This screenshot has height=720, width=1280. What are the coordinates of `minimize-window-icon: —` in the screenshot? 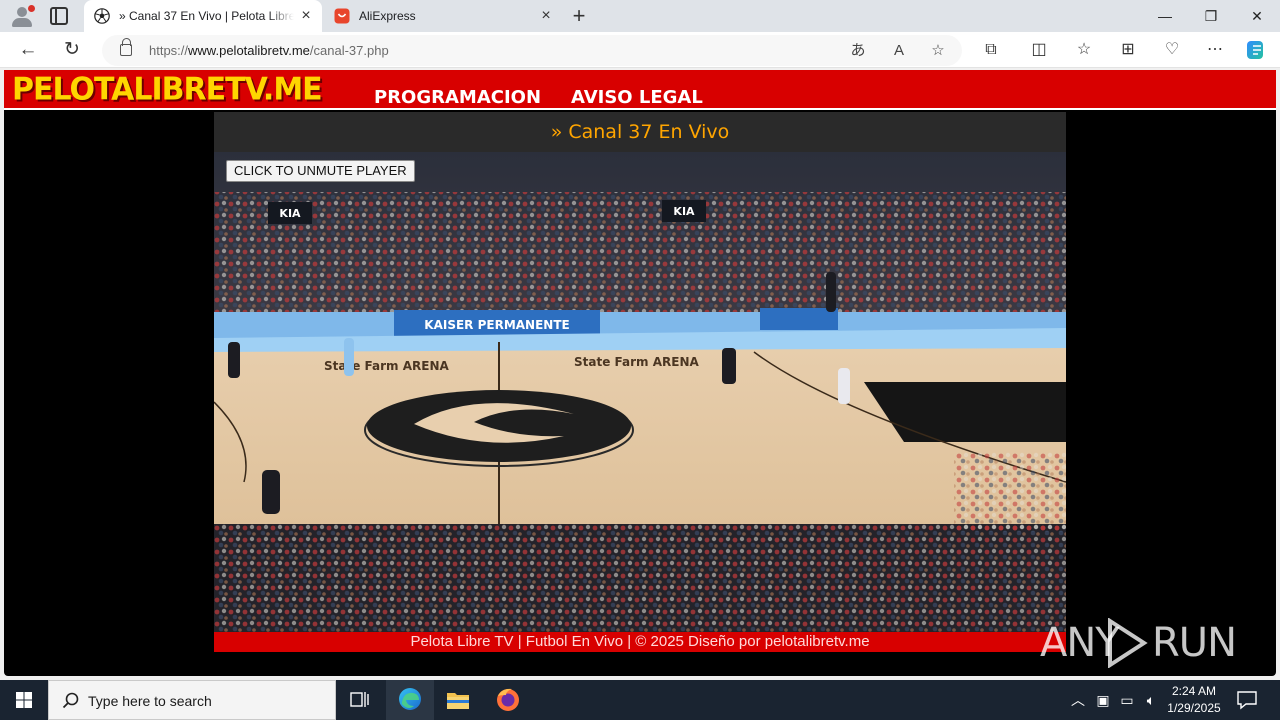 It's located at (1165, 16).